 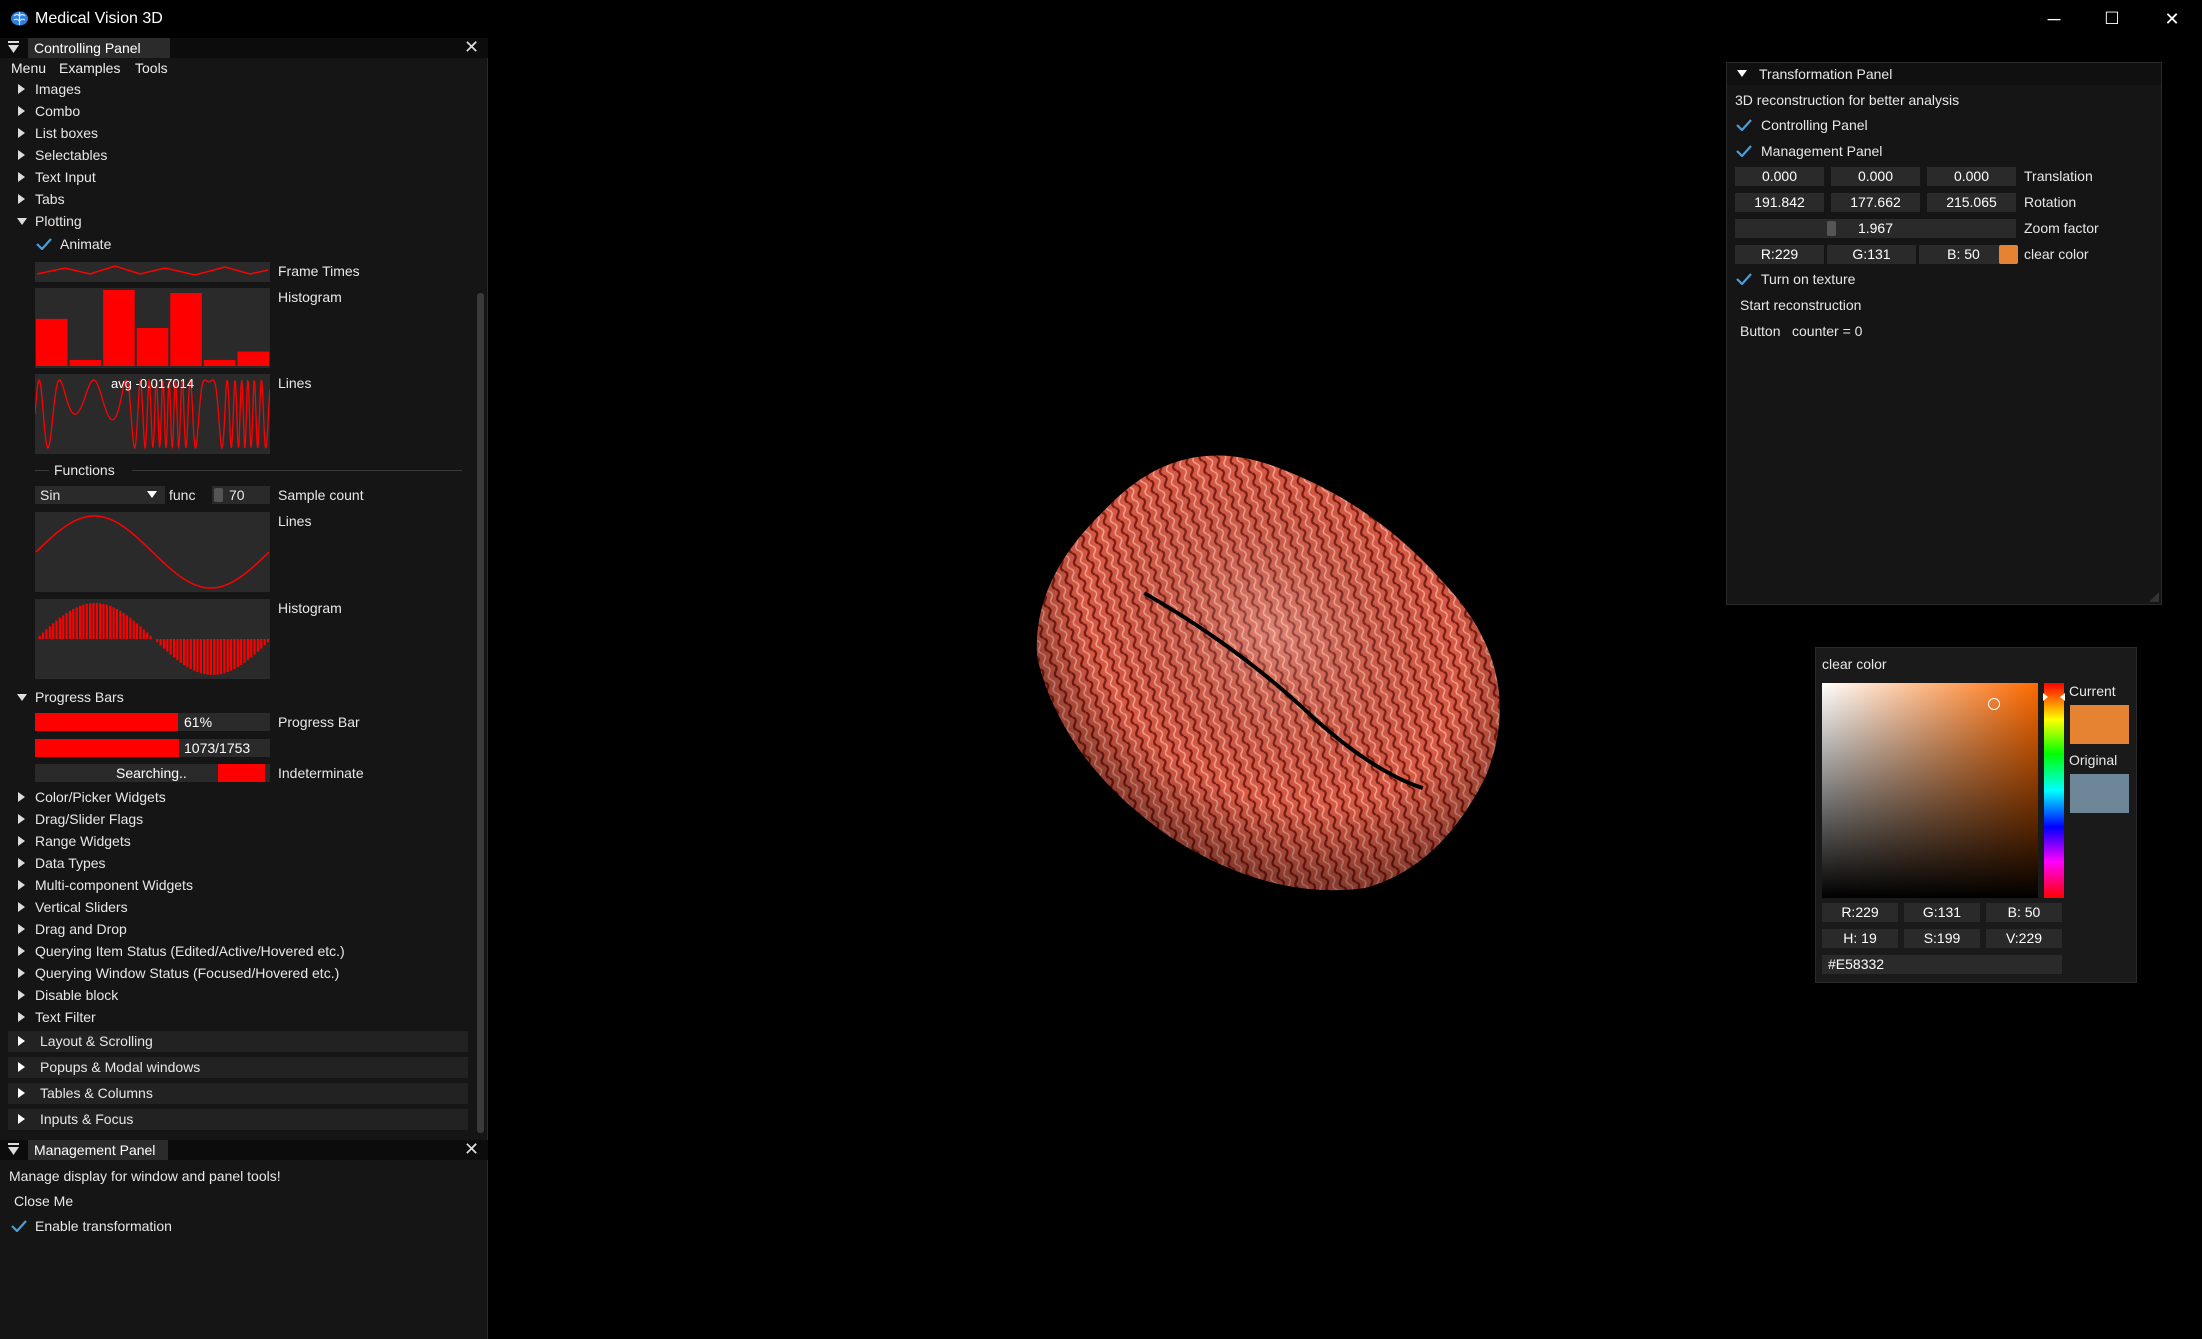 What do you see at coordinates (244, 47) in the screenshot?
I see `controlling-panel-header: Controlling Panel ✕` at bounding box center [244, 47].